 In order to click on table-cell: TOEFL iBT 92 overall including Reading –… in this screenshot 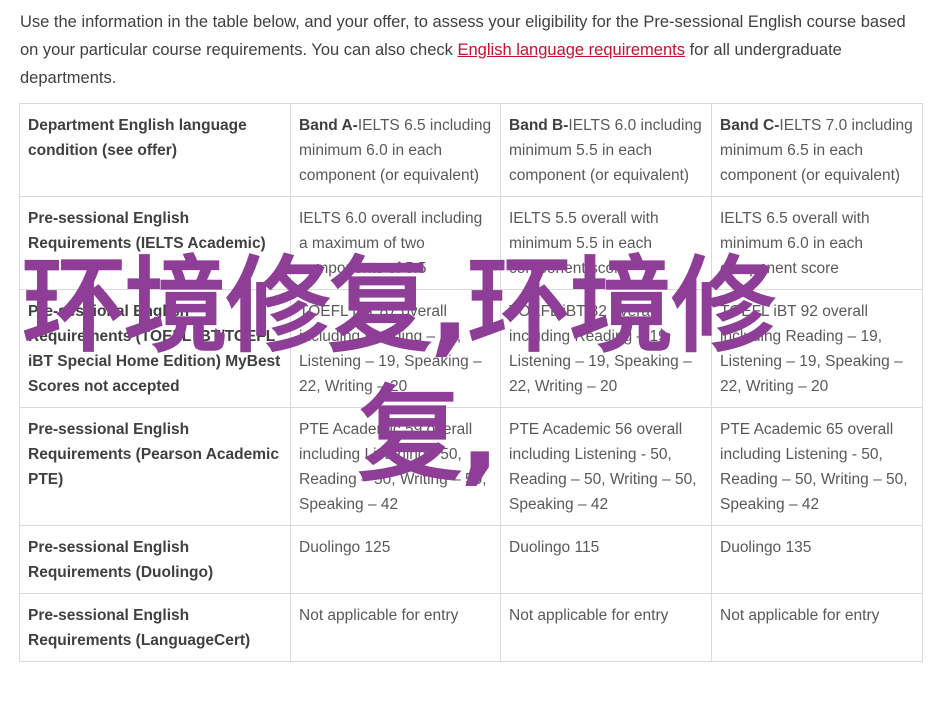, I will do `click(817, 348)`.